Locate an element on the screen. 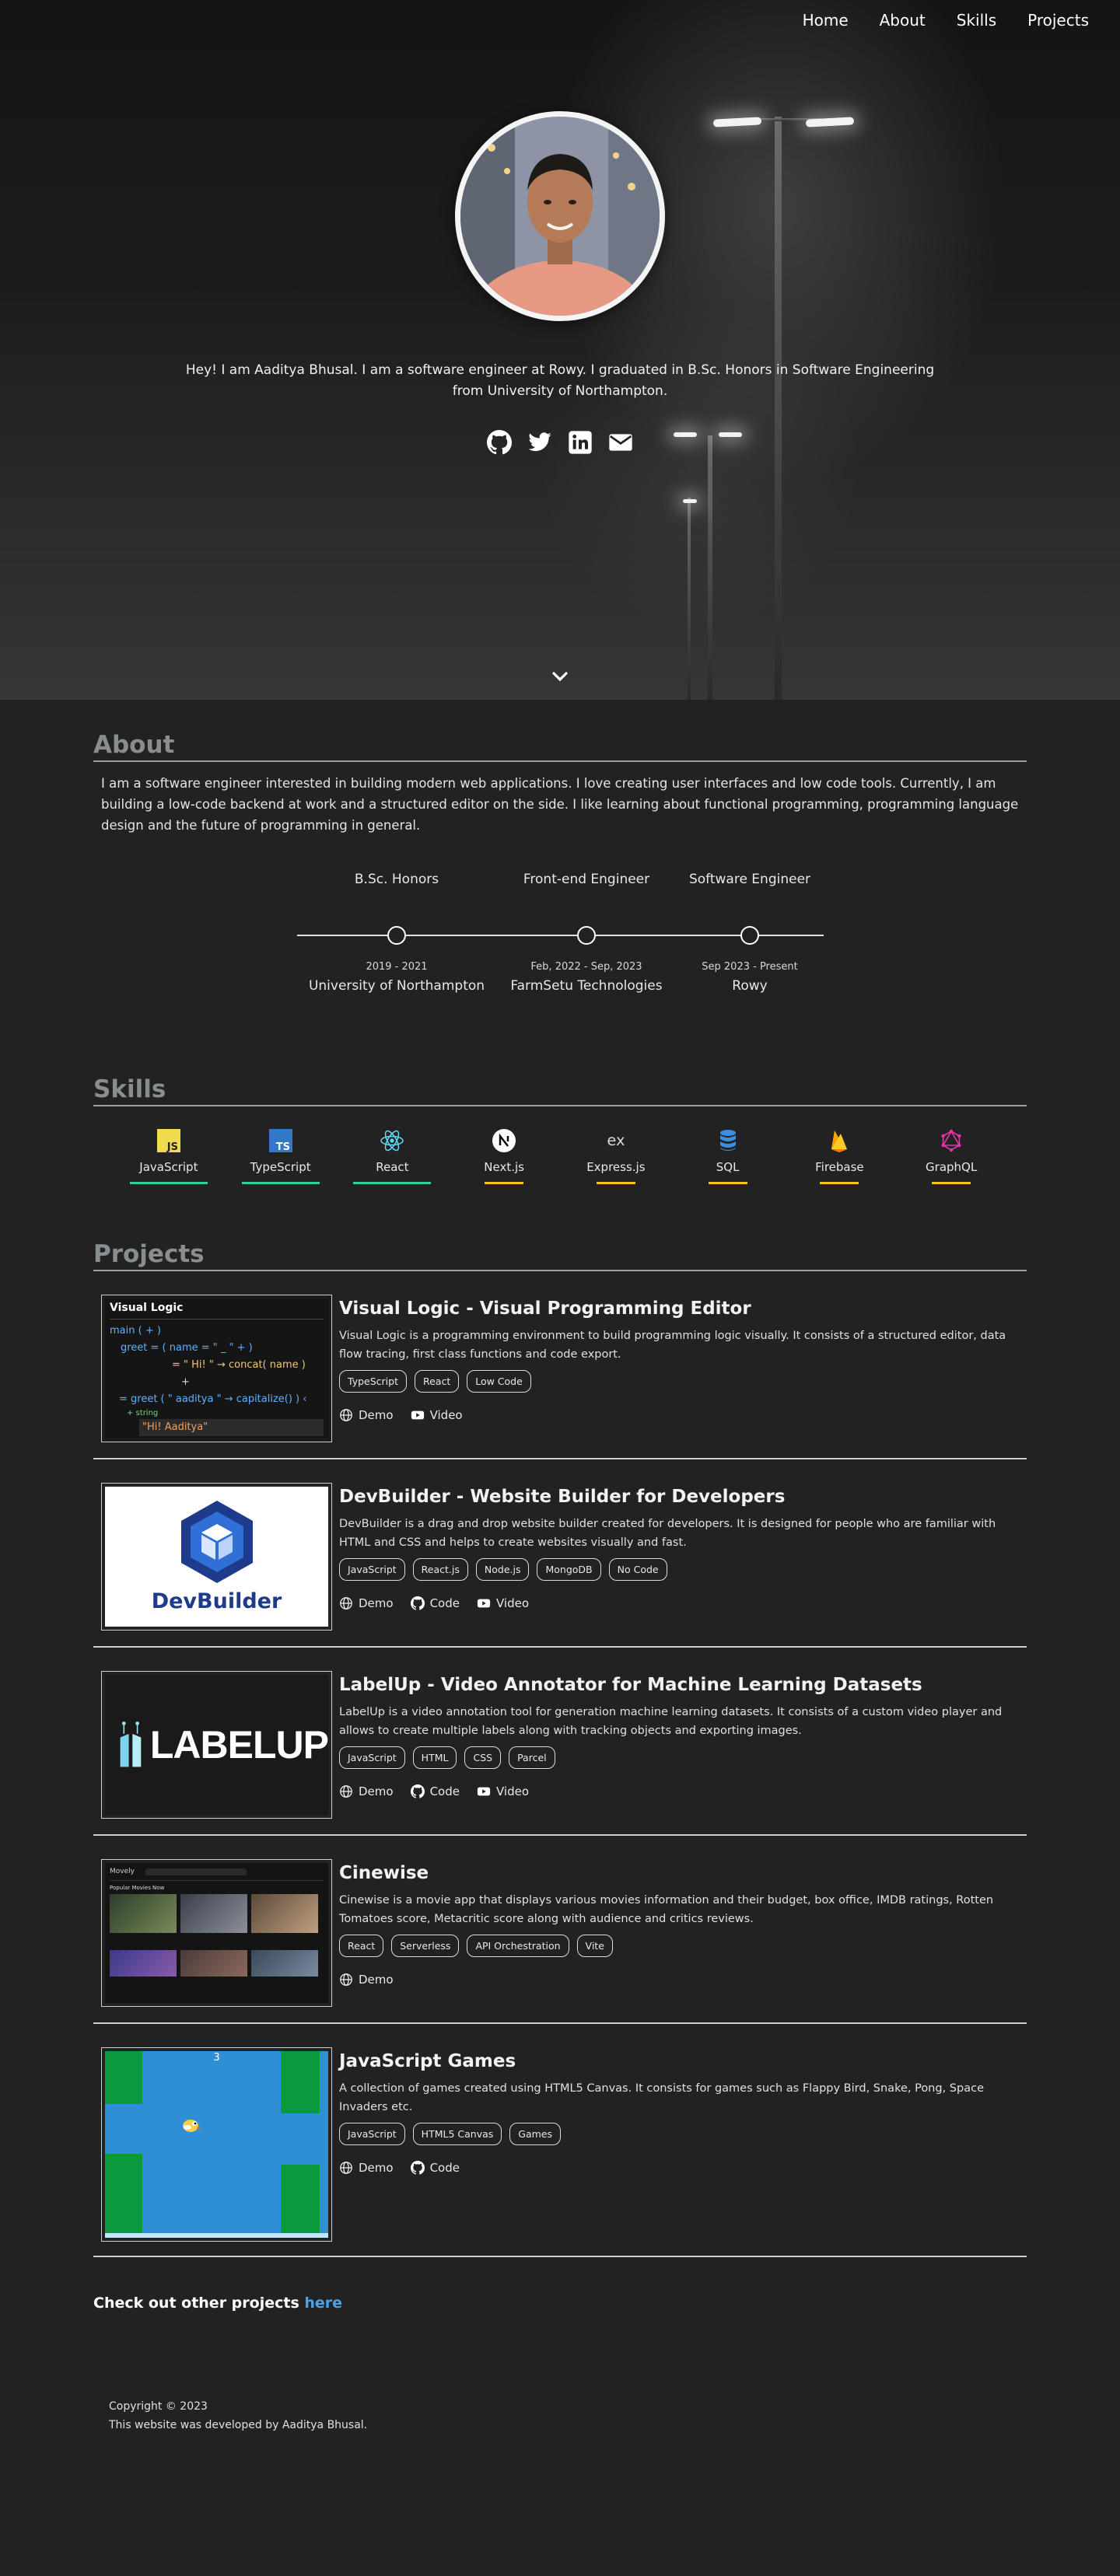 The image size is (1120, 2576). project-title: Visual Logic - Visual Programming Editor is located at coordinates (545, 1308).